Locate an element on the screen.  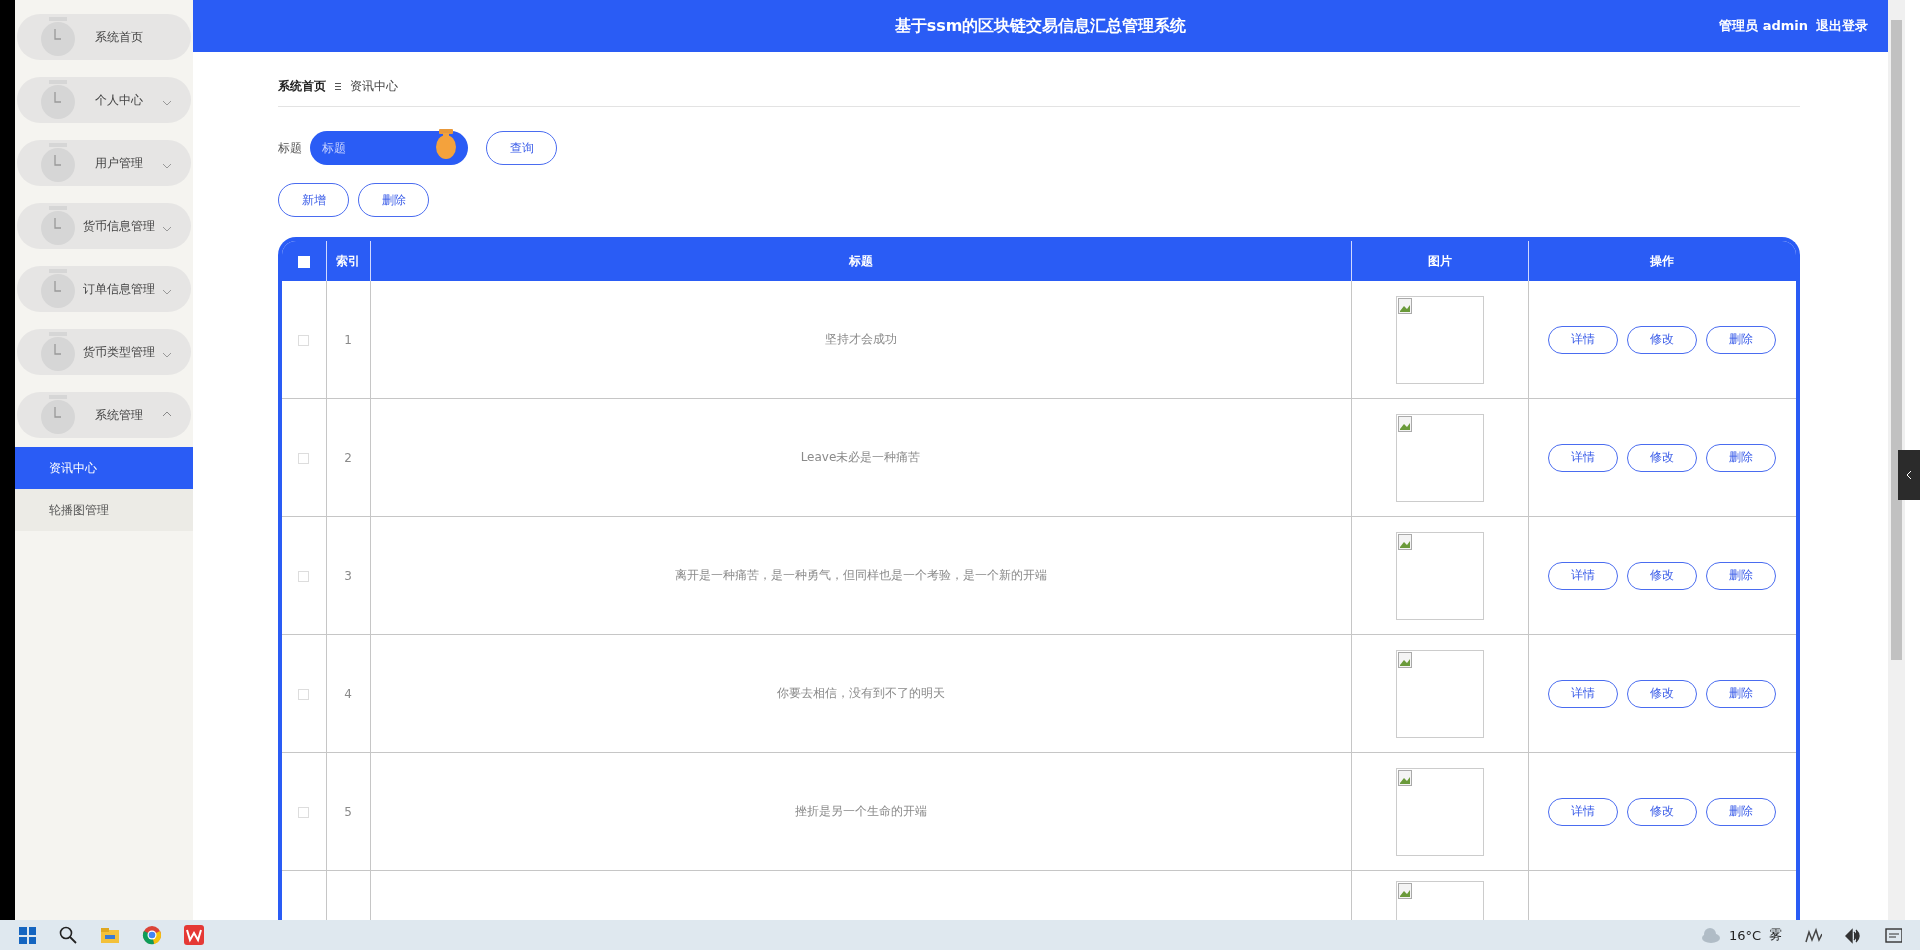
weather-text: 雾 is located at coordinates (1775, 935).